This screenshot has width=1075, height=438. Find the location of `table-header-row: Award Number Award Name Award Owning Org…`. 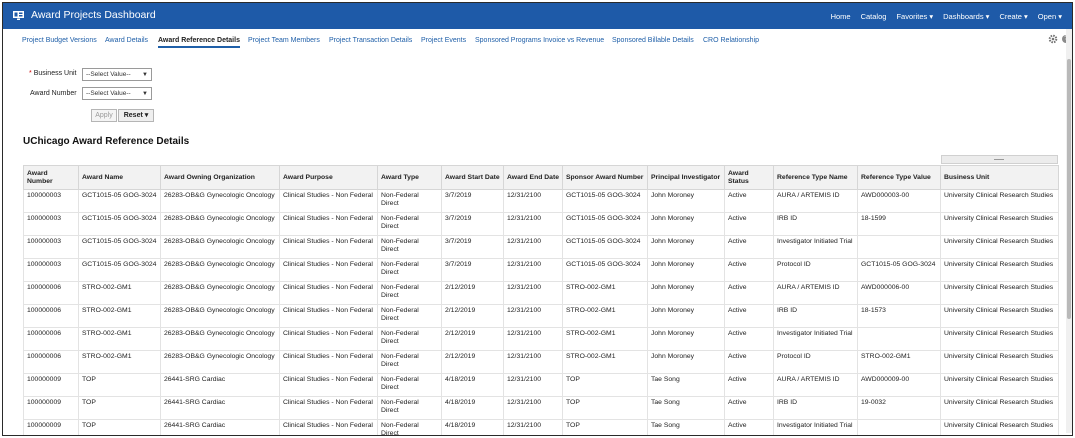

table-header-row: Award Number Award Name Award Owning Org… is located at coordinates (541, 177).